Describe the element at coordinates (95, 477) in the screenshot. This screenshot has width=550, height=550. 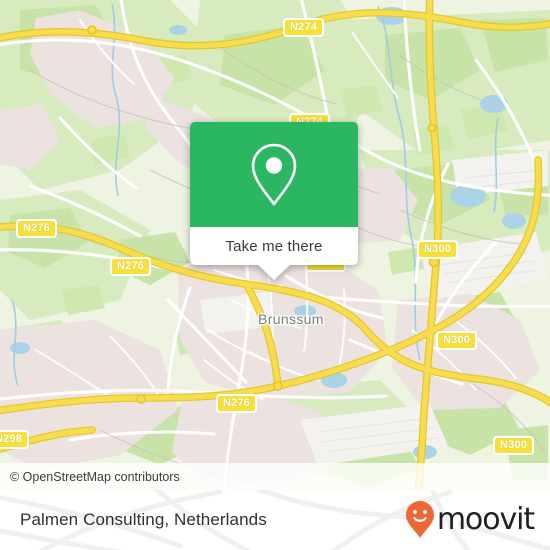
I see `osm-attribution-text: © OpenStreetMap contributors` at that location.